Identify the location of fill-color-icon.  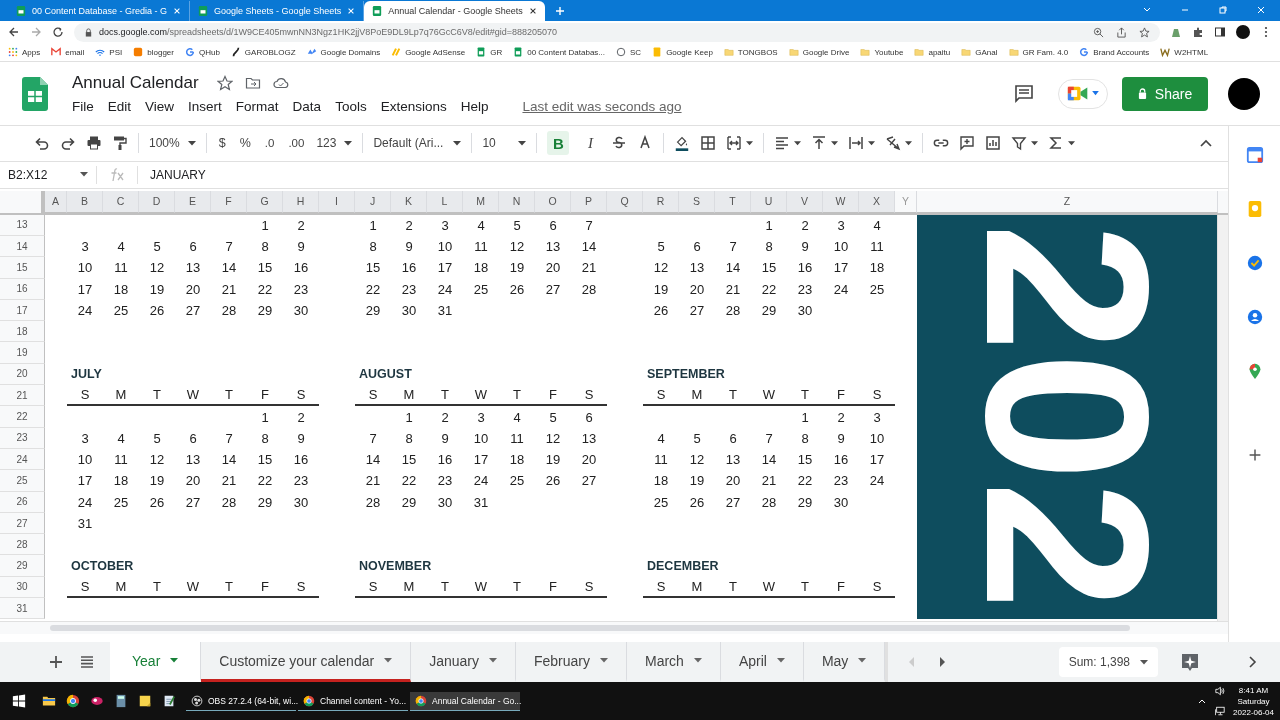
(682, 143).